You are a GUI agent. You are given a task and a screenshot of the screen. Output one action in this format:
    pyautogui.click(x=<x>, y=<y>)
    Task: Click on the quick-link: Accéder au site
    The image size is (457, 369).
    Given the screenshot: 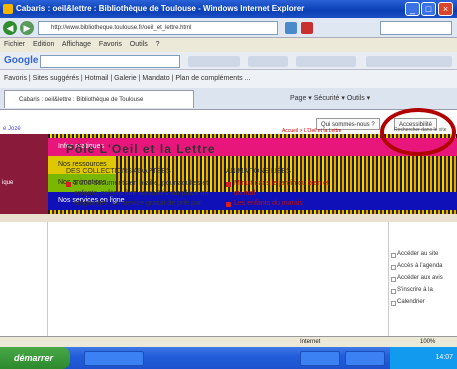 What is the action you would take?
    pyautogui.click(x=417, y=254)
    